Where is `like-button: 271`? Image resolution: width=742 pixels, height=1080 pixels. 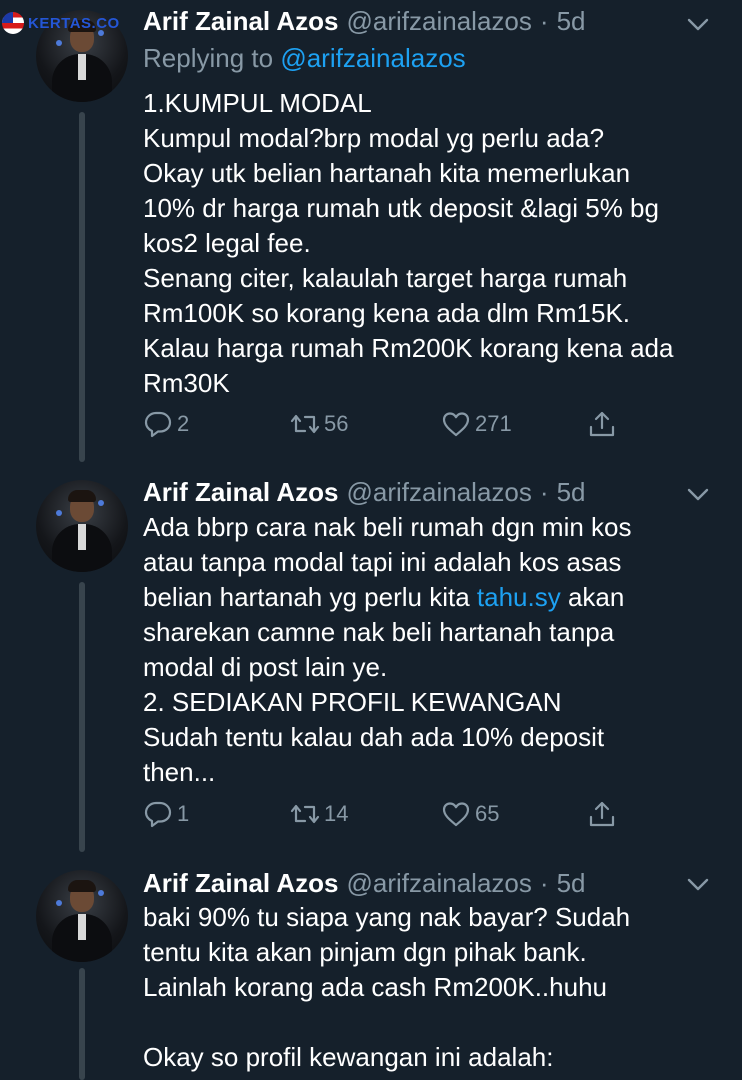 like-button: 271 is located at coordinates (476, 424).